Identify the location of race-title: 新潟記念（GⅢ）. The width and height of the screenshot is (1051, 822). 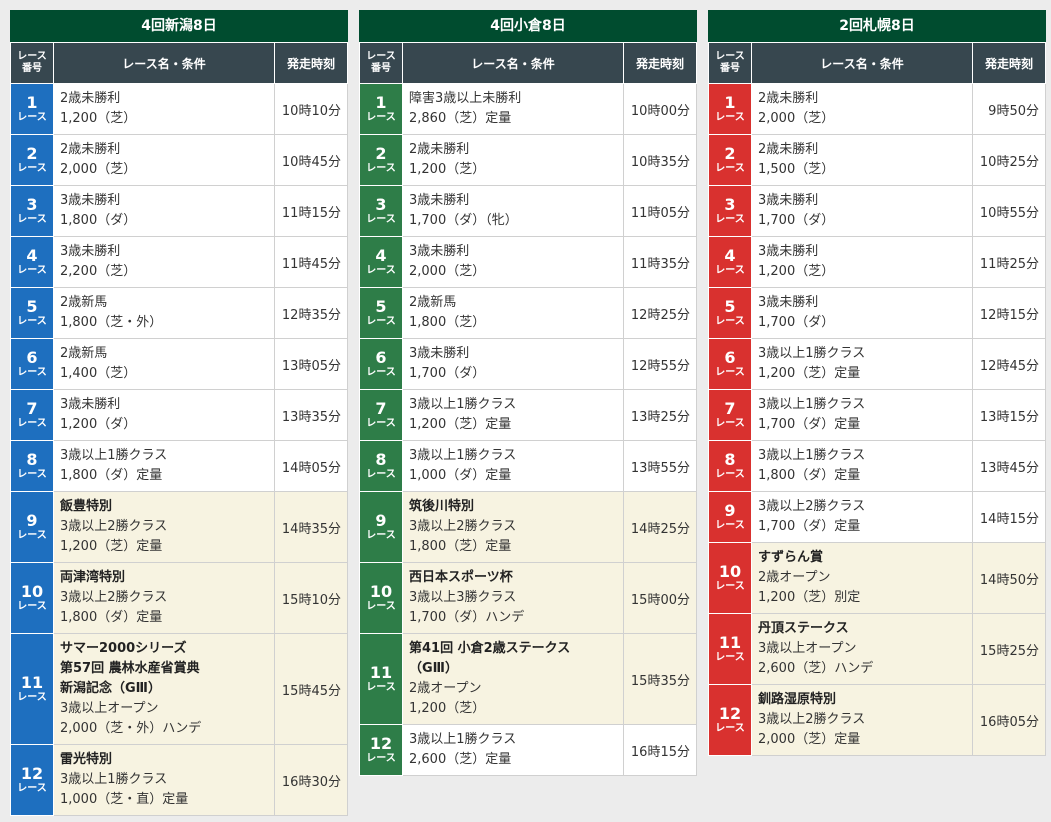
(164, 689).